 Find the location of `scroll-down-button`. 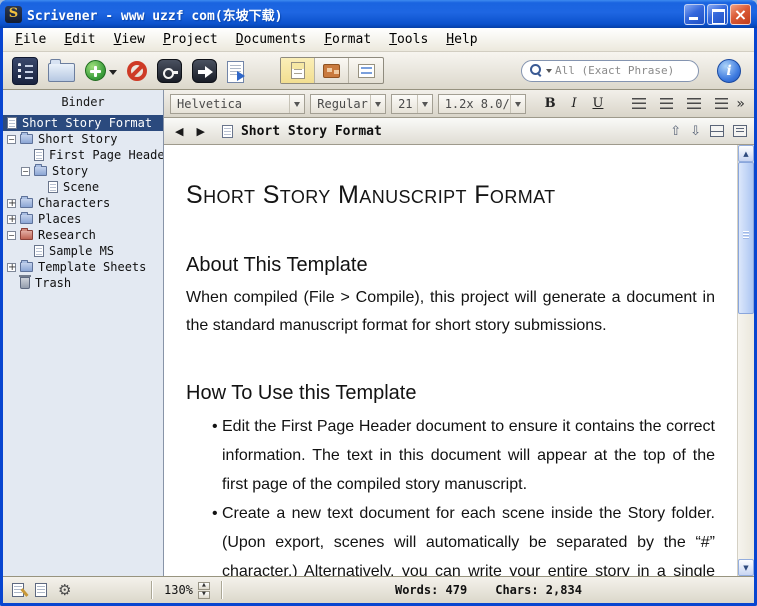

scroll-down-button is located at coordinates (746, 567).